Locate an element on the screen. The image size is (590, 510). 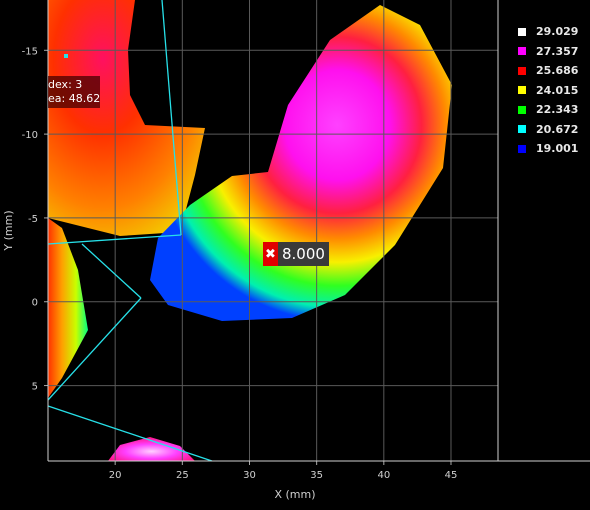
legend-label: 20.672 is located at coordinates (557, 129).